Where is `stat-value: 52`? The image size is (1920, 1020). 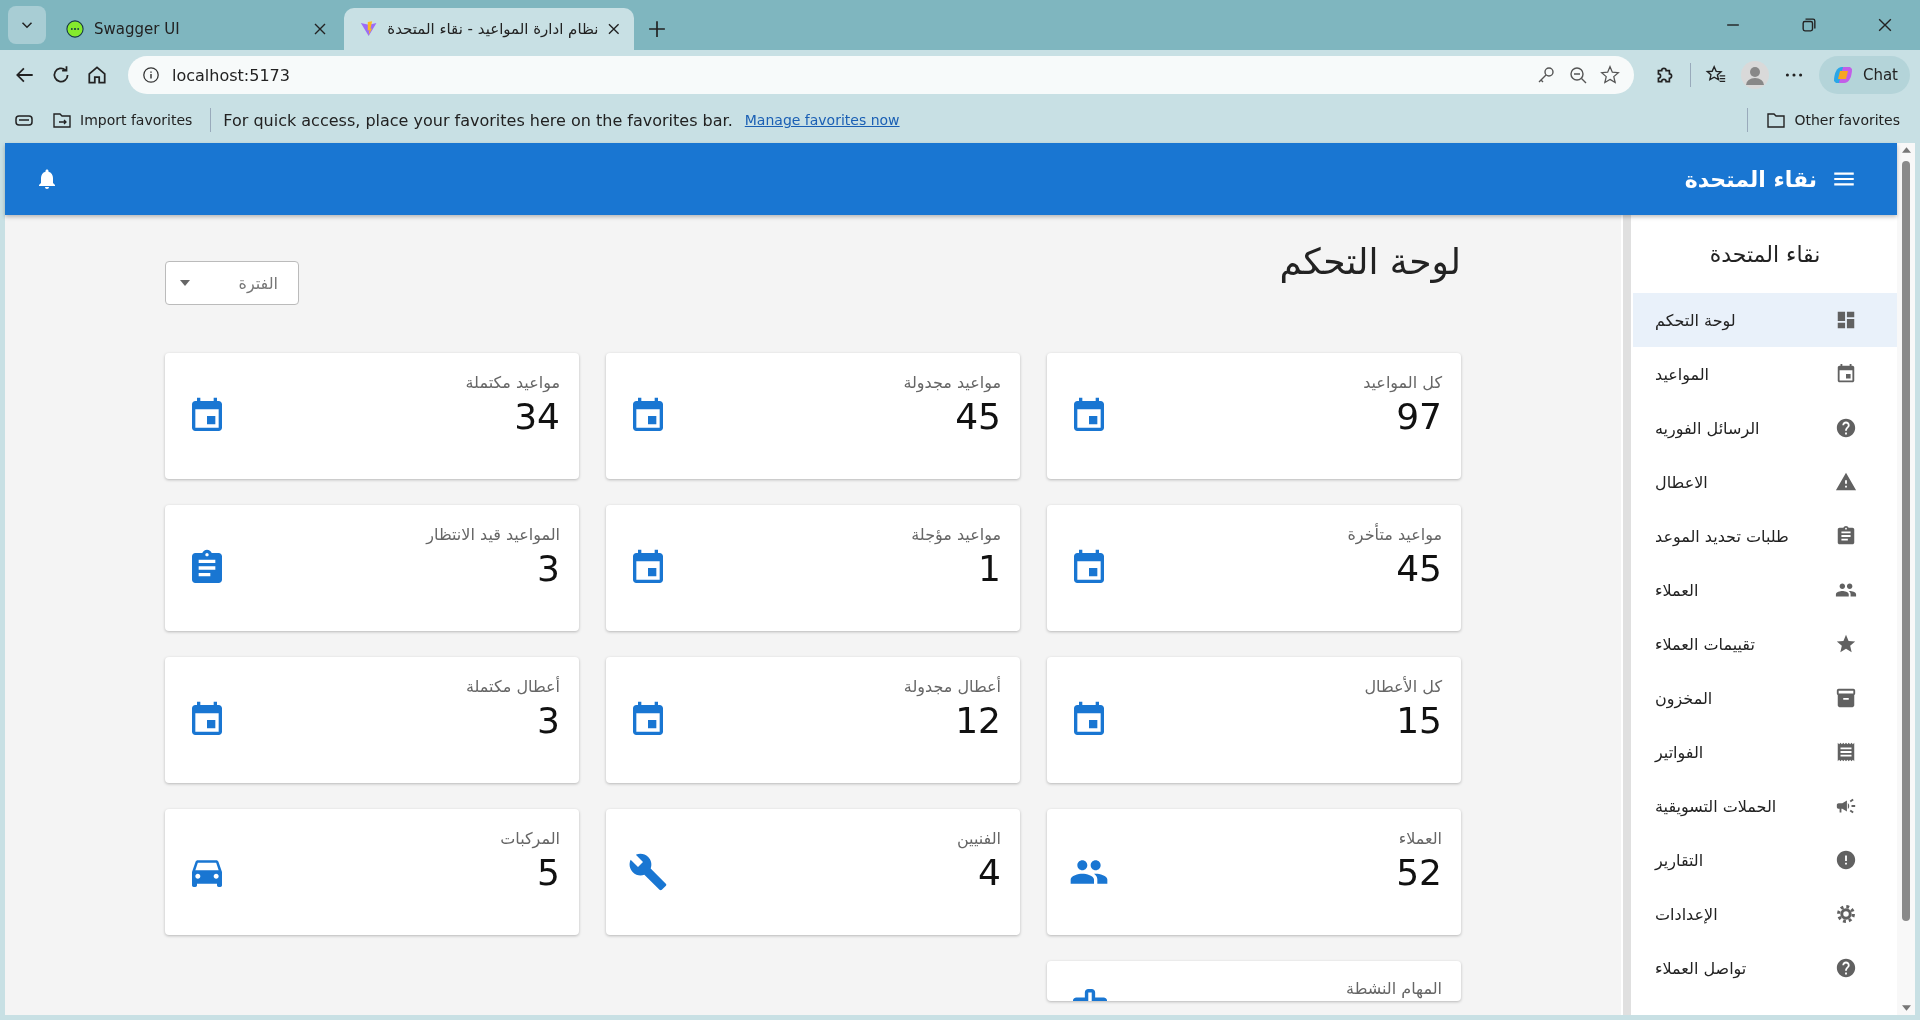
stat-value: 52 is located at coordinates (1419, 872).